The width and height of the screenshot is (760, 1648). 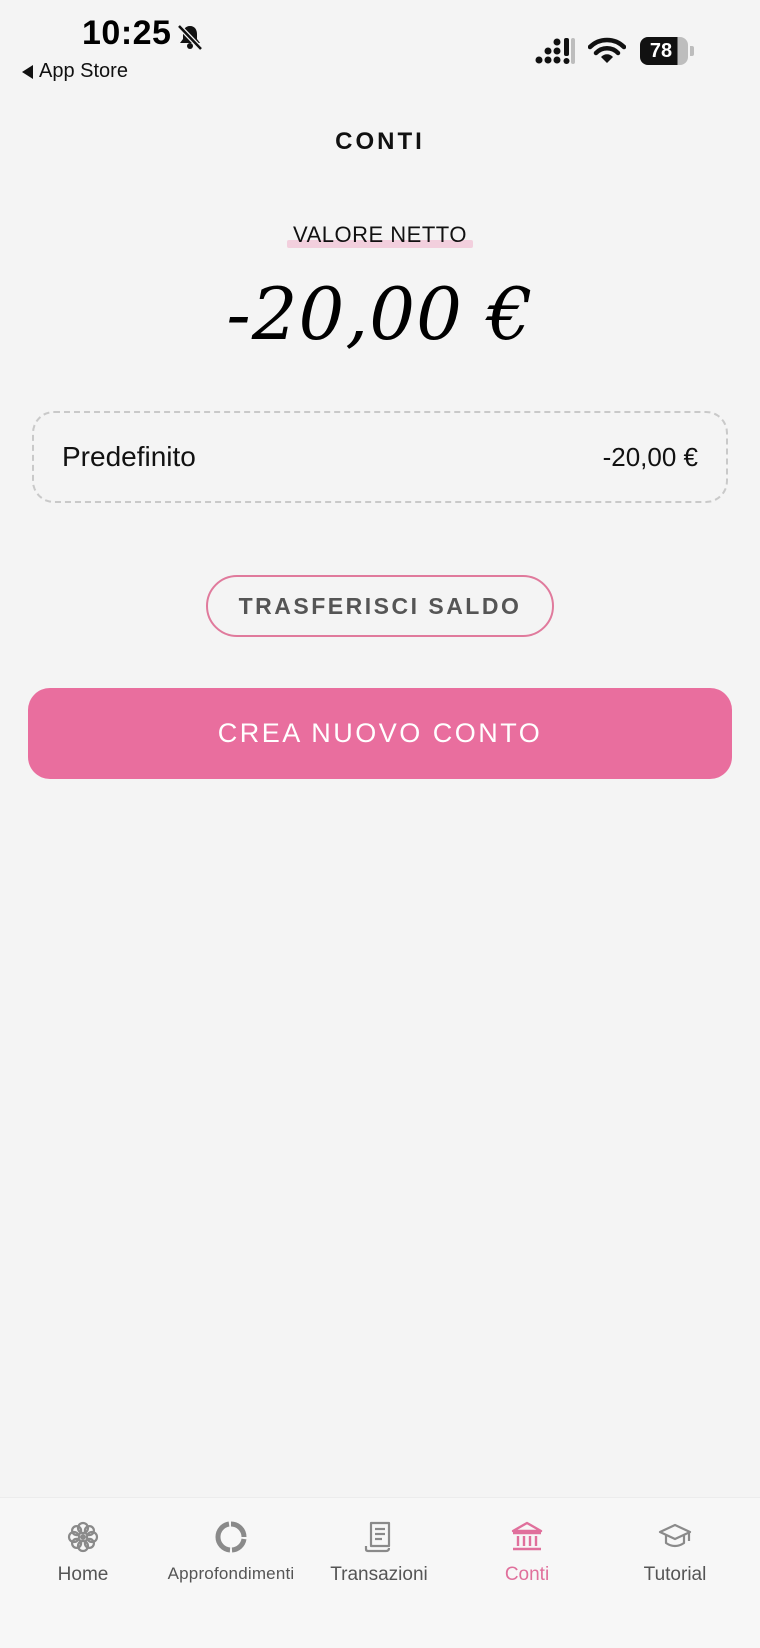 What do you see at coordinates (555, 51) in the screenshot?
I see `cellular-signal-icon` at bounding box center [555, 51].